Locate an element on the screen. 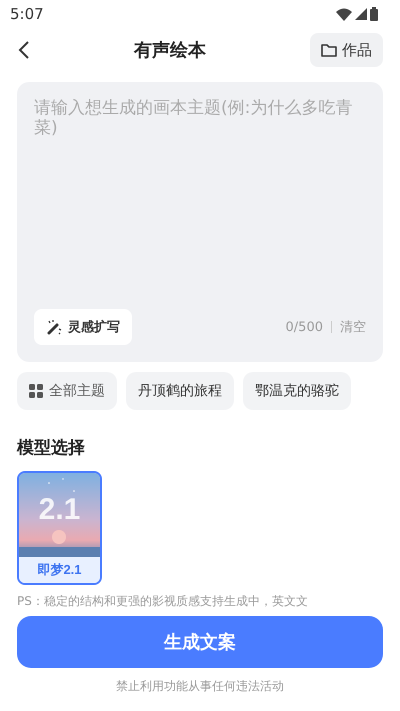 This screenshot has width=400, height=711. back-icon is located at coordinates (24, 50).